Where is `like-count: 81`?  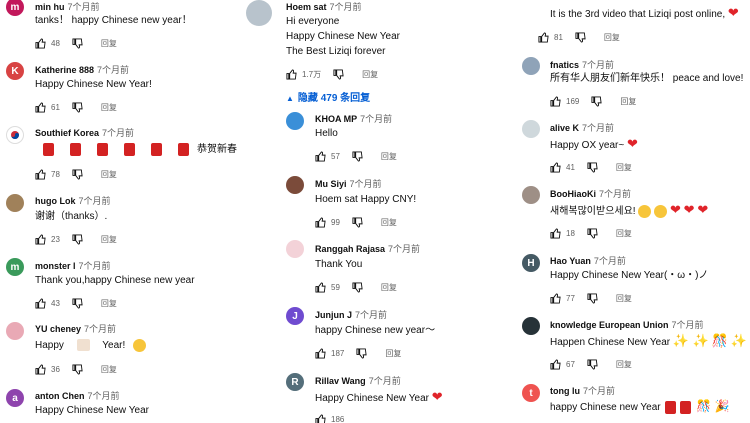
like-count: 81 is located at coordinates (558, 37).